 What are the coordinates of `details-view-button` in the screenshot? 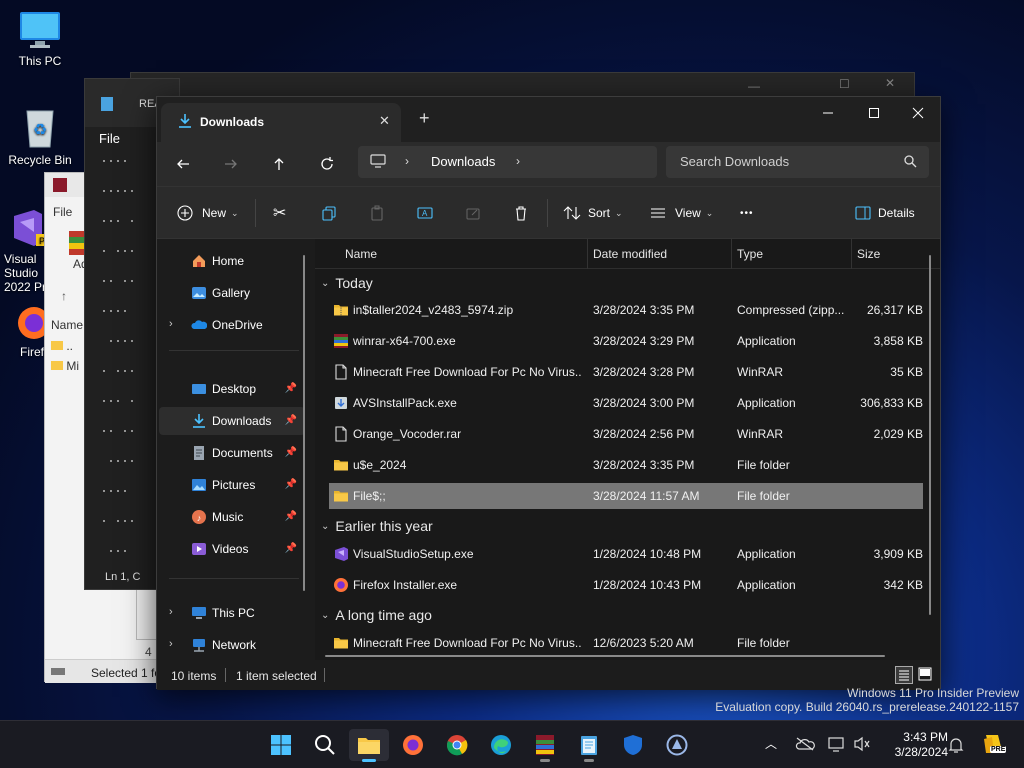 It's located at (904, 675).